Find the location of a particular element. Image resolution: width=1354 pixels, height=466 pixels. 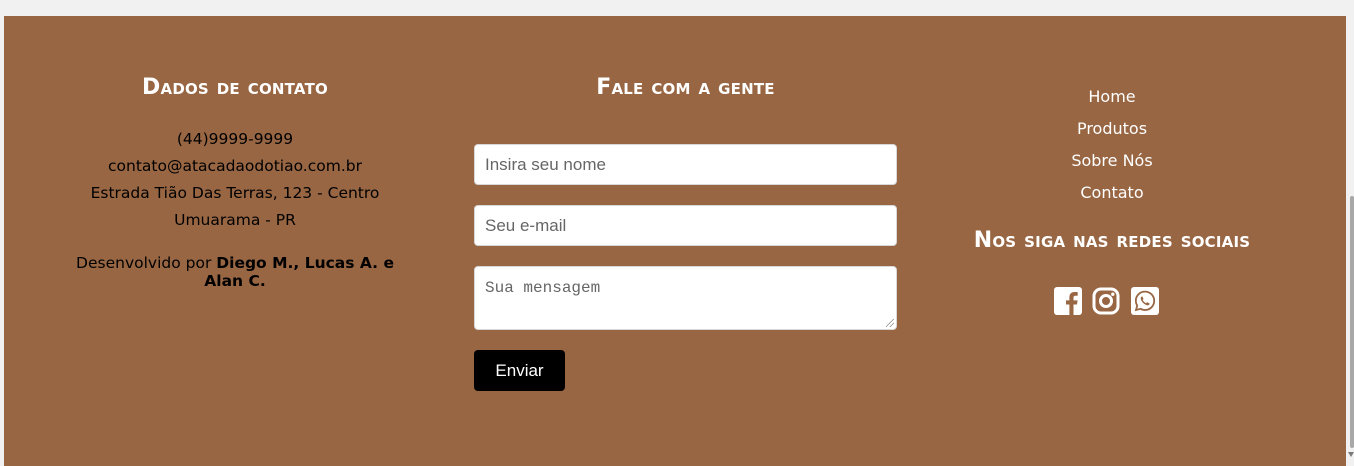

footer-nav: Home Produtos Sobre Nós Contato is located at coordinates (1112, 145).